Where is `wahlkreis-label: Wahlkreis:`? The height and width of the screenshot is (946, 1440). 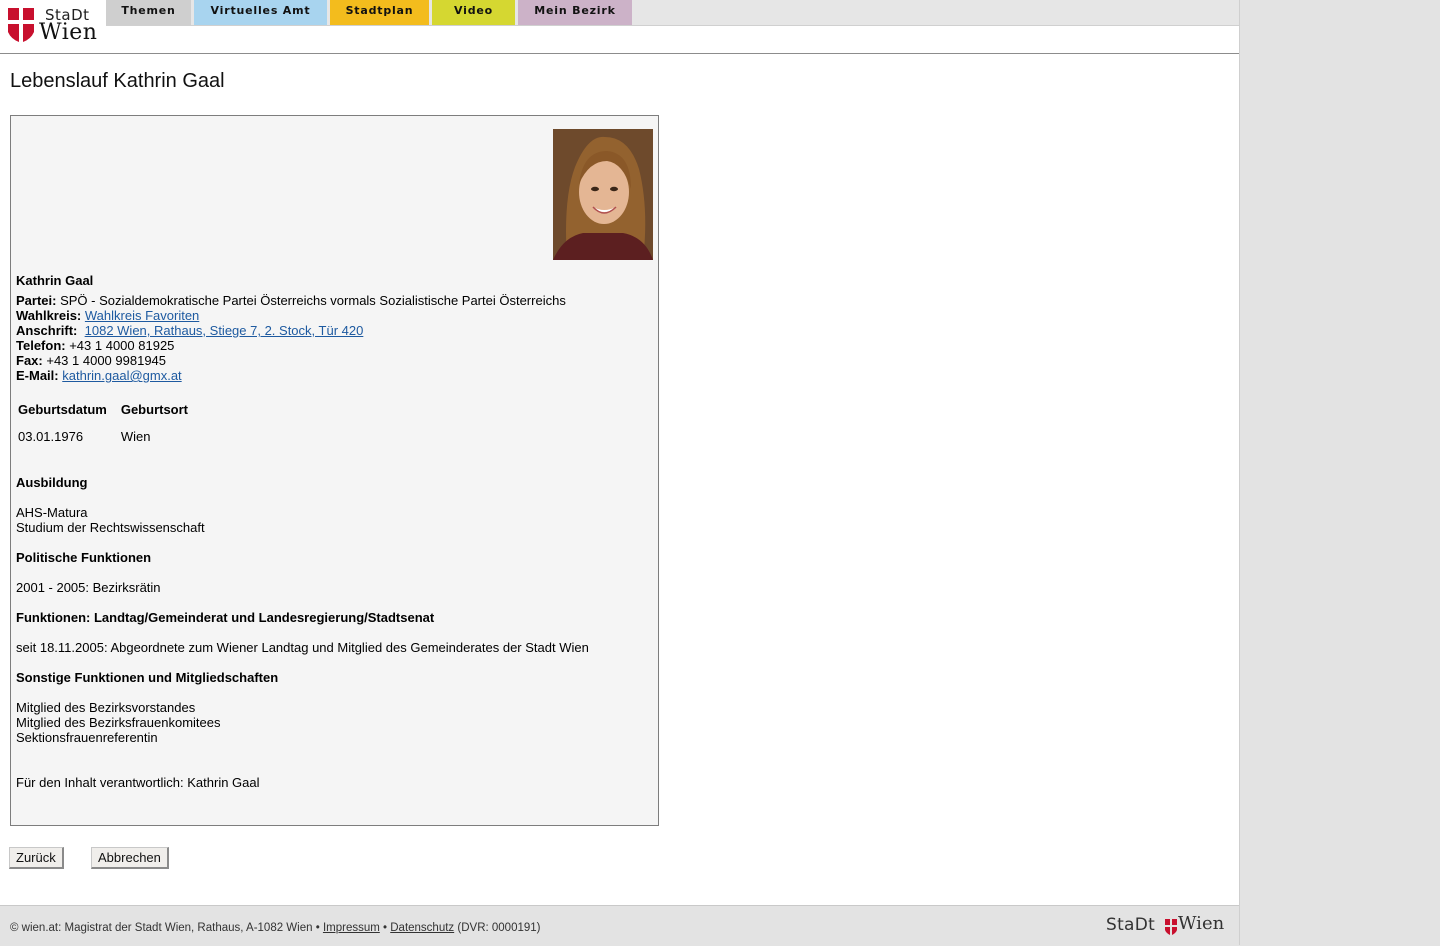
wahlkreis-label: Wahlkreis: is located at coordinates (49, 315).